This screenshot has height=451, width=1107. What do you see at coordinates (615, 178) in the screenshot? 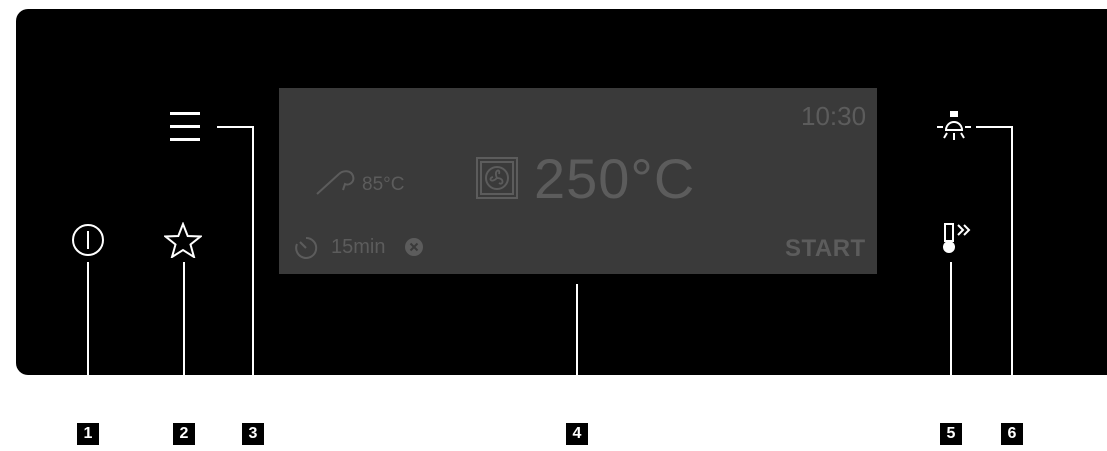
I see `oven-temperature: 250°C` at bounding box center [615, 178].